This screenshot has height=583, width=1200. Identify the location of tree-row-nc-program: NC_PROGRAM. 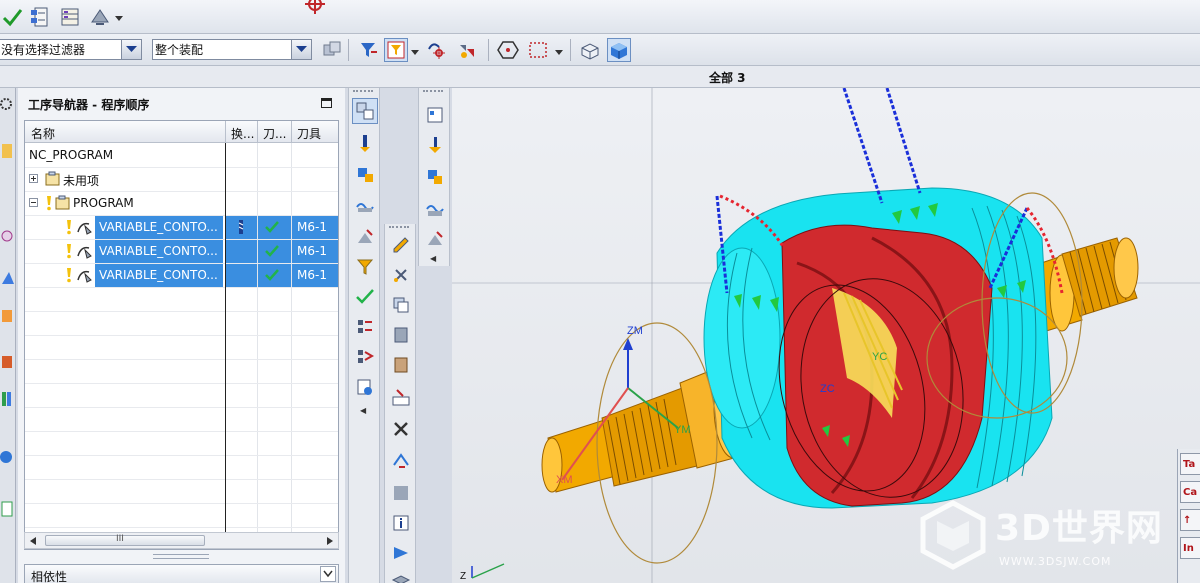
(181, 156).